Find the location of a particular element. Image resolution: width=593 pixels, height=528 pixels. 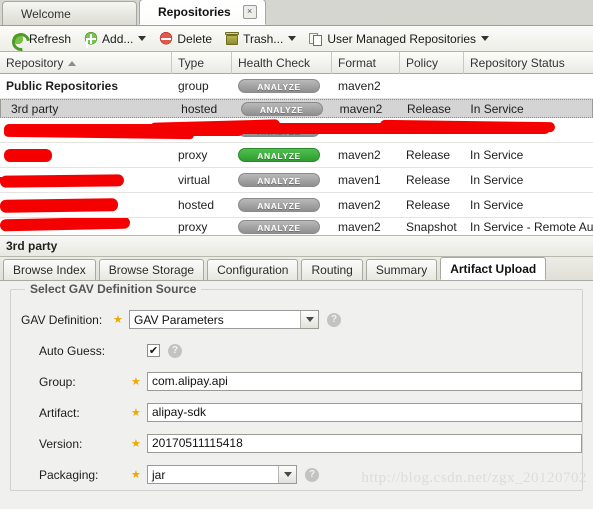

column-header-policy: Policy is located at coordinates (432, 63).